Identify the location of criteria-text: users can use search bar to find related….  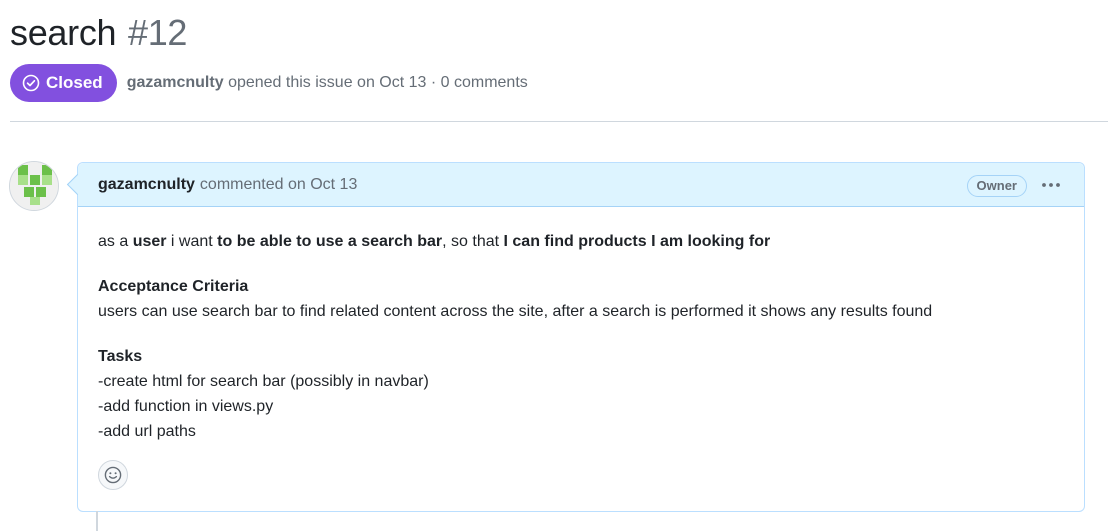
(515, 311).